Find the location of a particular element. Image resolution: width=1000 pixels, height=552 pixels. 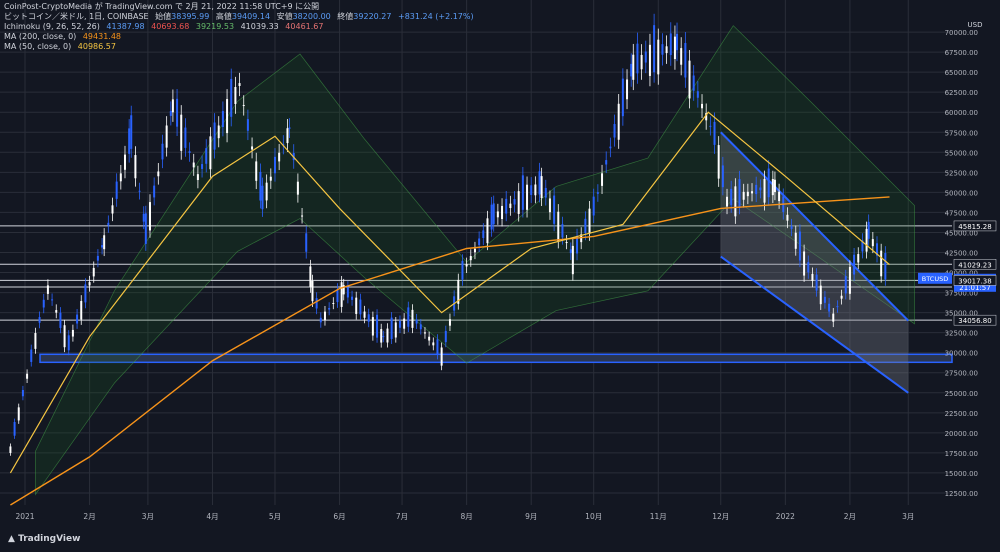

ma50-line: MA (50, close, 0) 40986.57 is located at coordinates (62, 47).